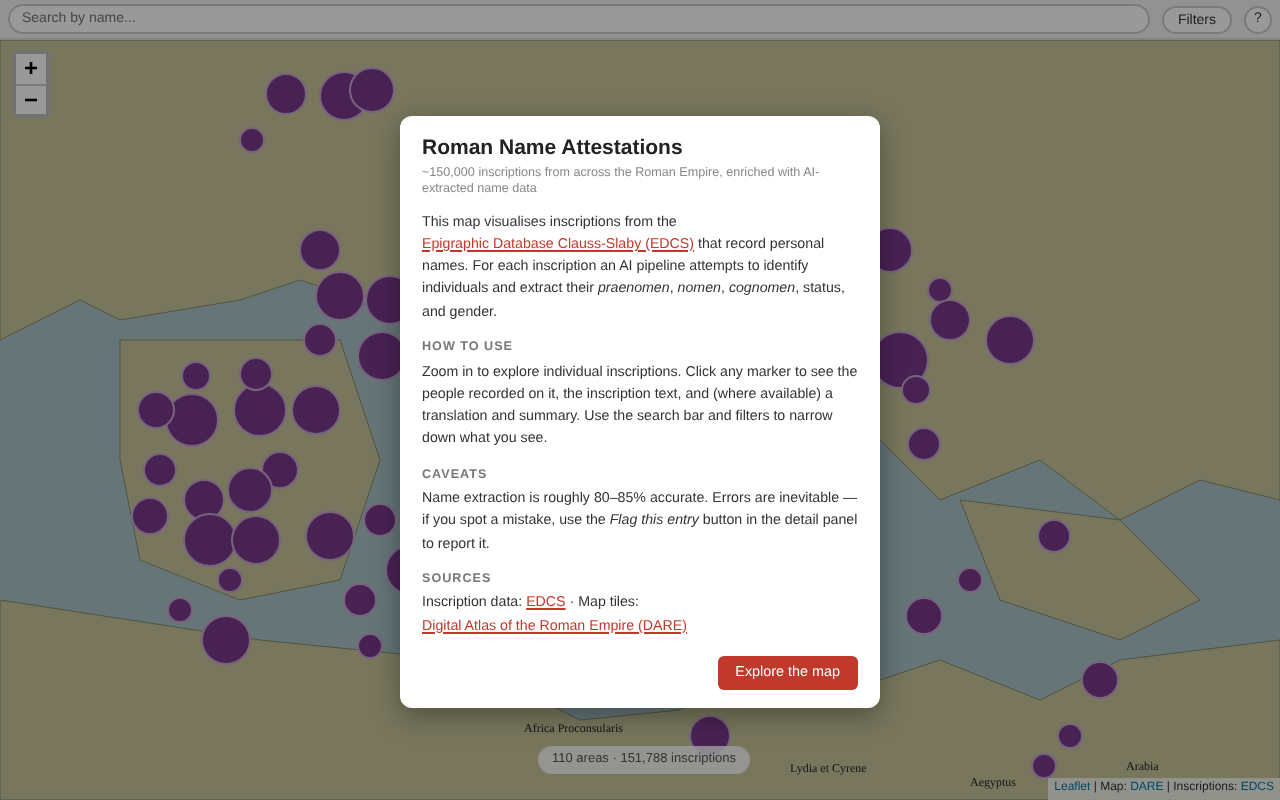  Describe the element at coordinates (553, 149) in the screenshot. I see `dialog-title: Roman Name Attestations` at that location.